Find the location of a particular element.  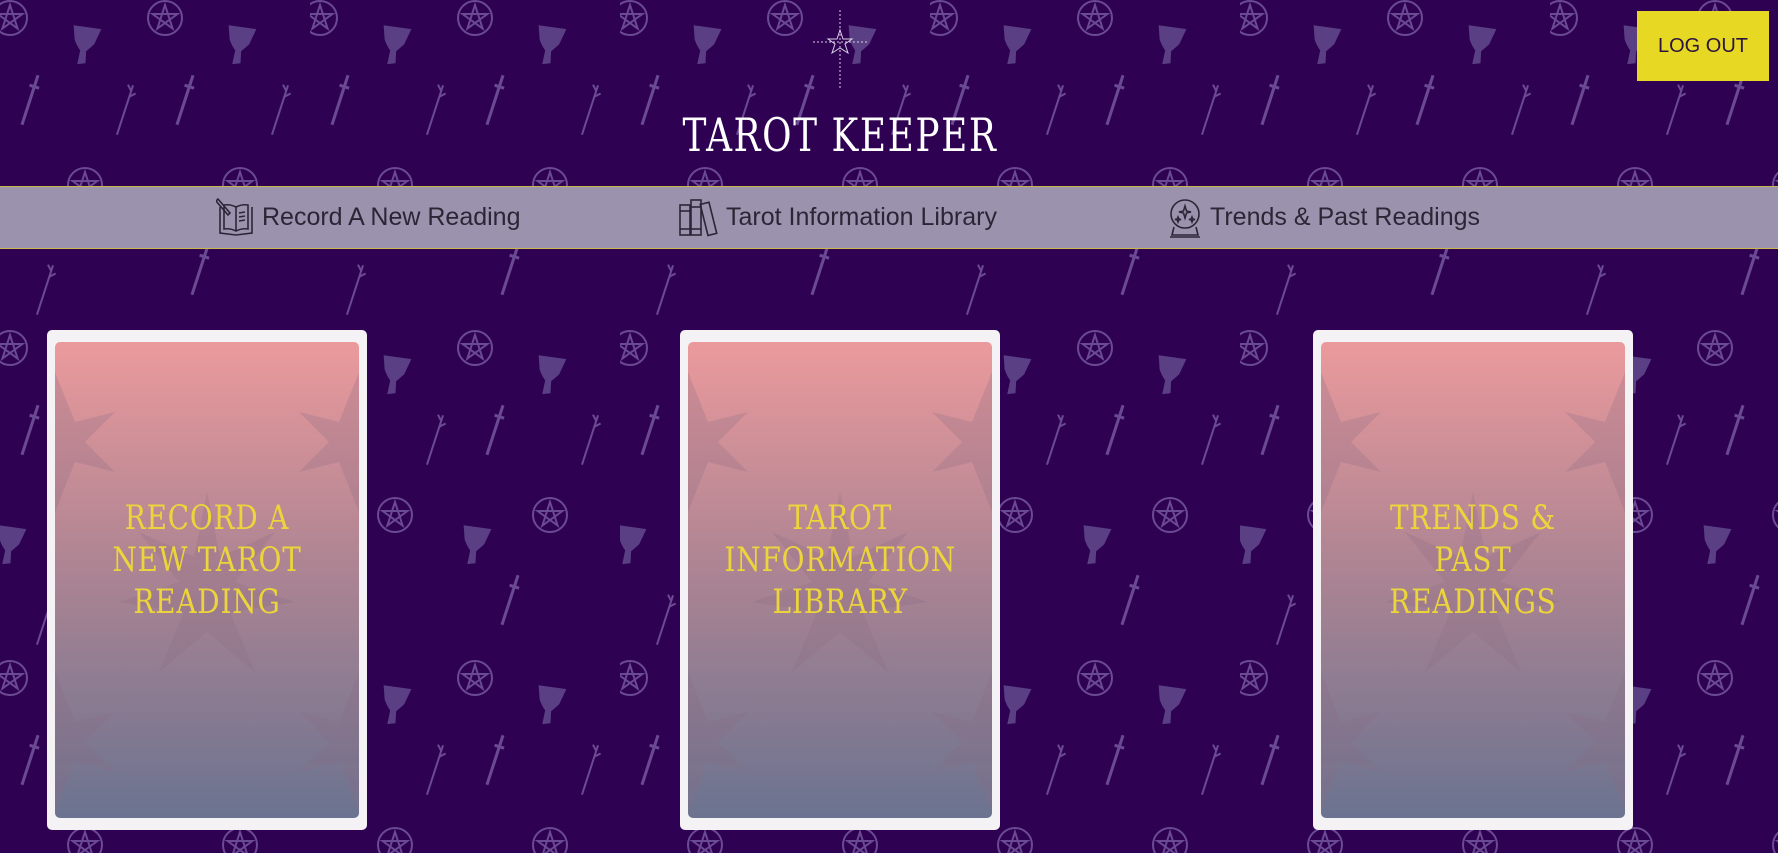

crystal-ball-icon is located at coordinates (1185, 218).